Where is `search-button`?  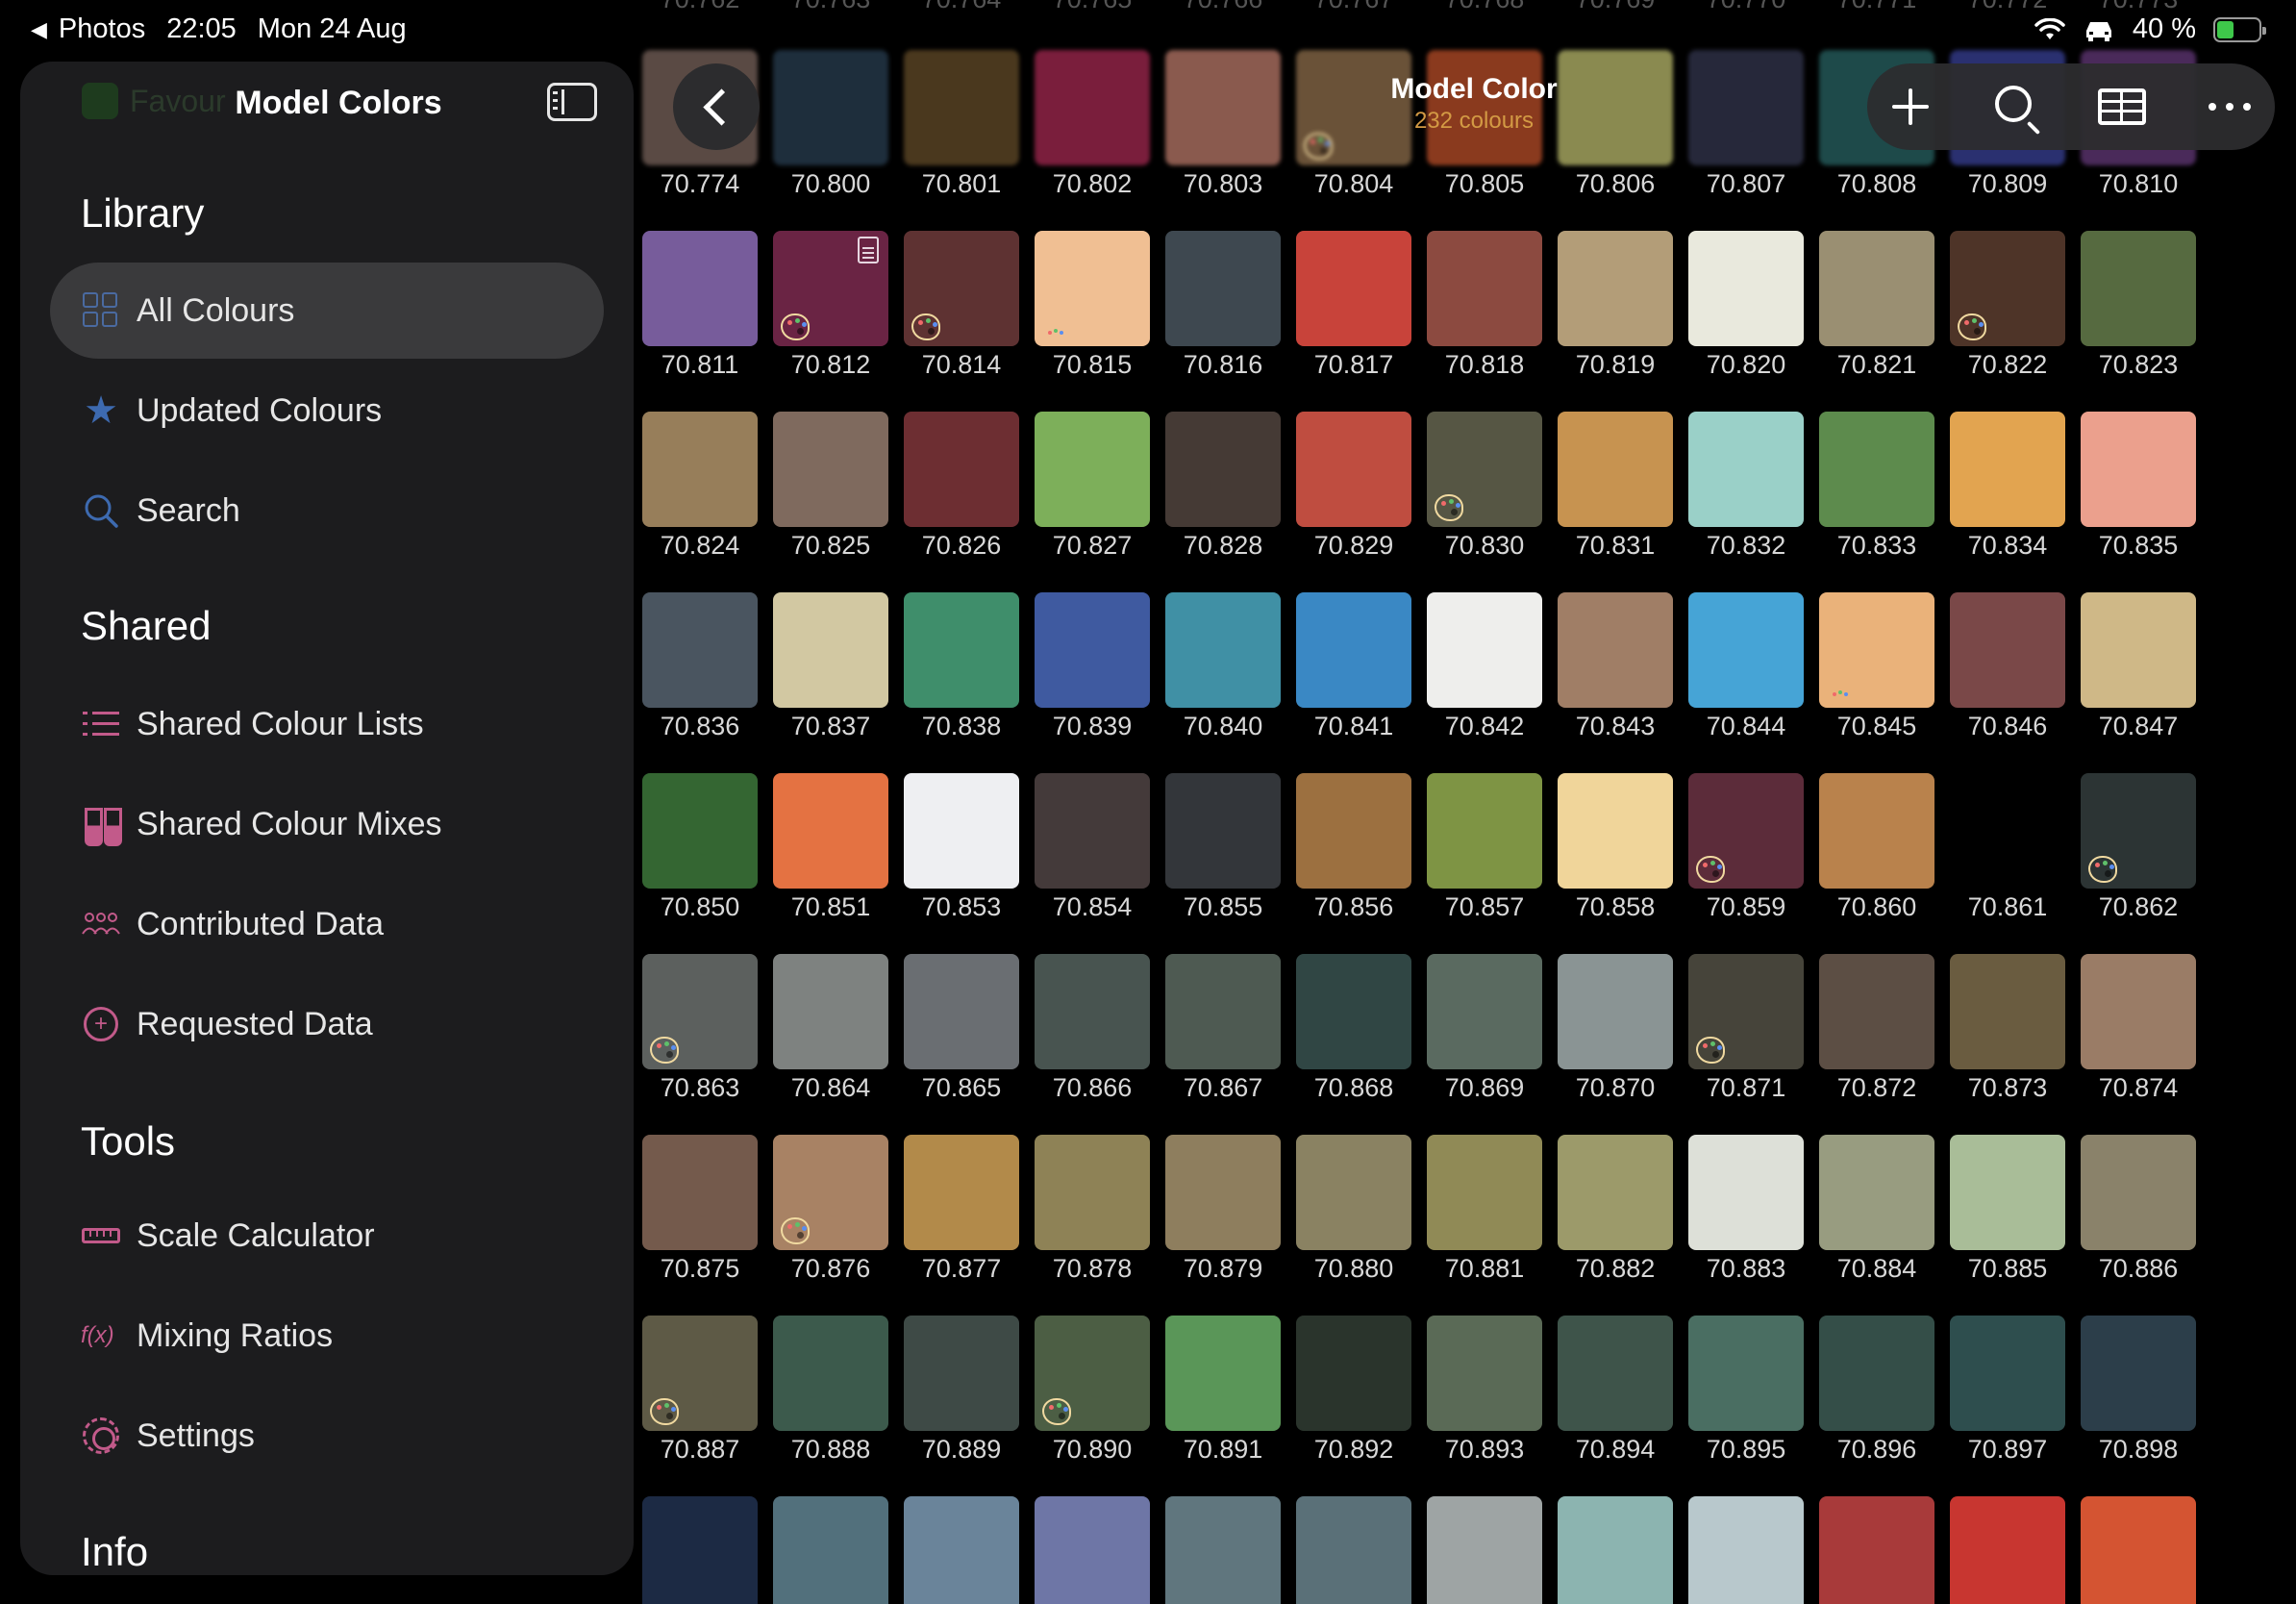
search-button is located at coordinates (2016, 106).